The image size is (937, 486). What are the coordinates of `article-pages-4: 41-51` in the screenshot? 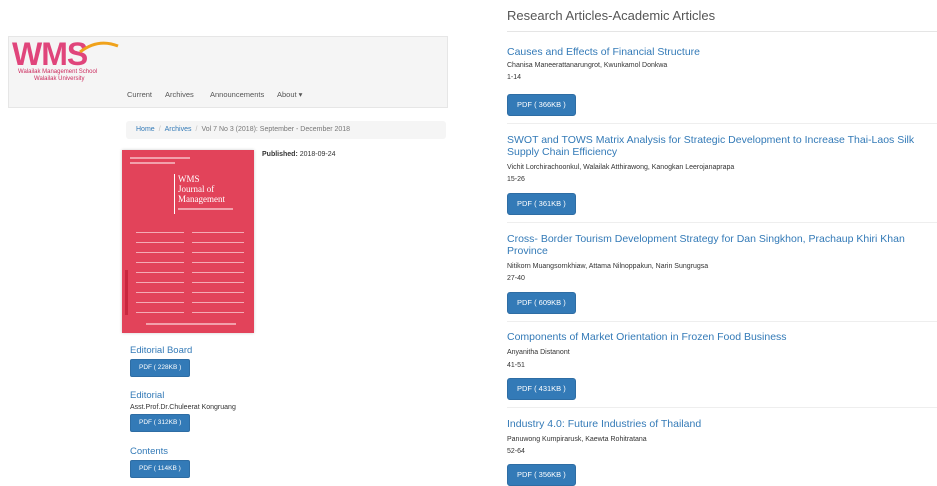 It's located at (516, 365).